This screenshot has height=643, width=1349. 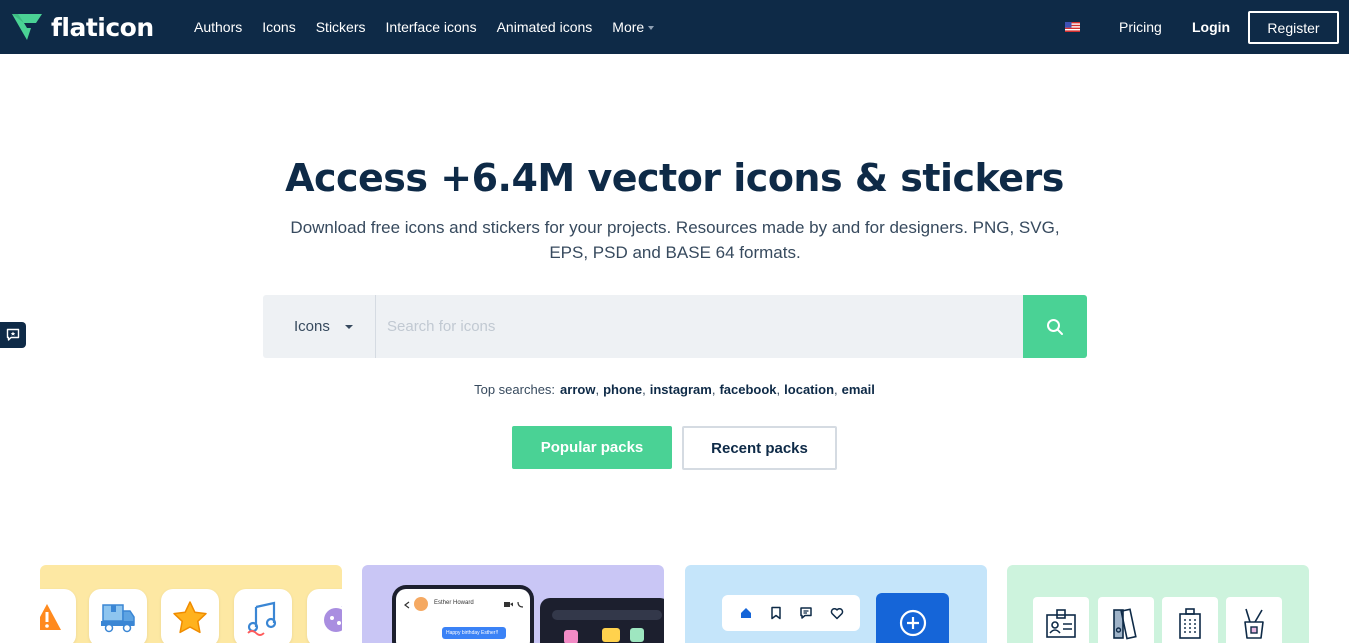 What do you see at coordinates (681, 389) in the screenshot?
I see `top-search-instagram: instagram` at bounding box center [681, 389].